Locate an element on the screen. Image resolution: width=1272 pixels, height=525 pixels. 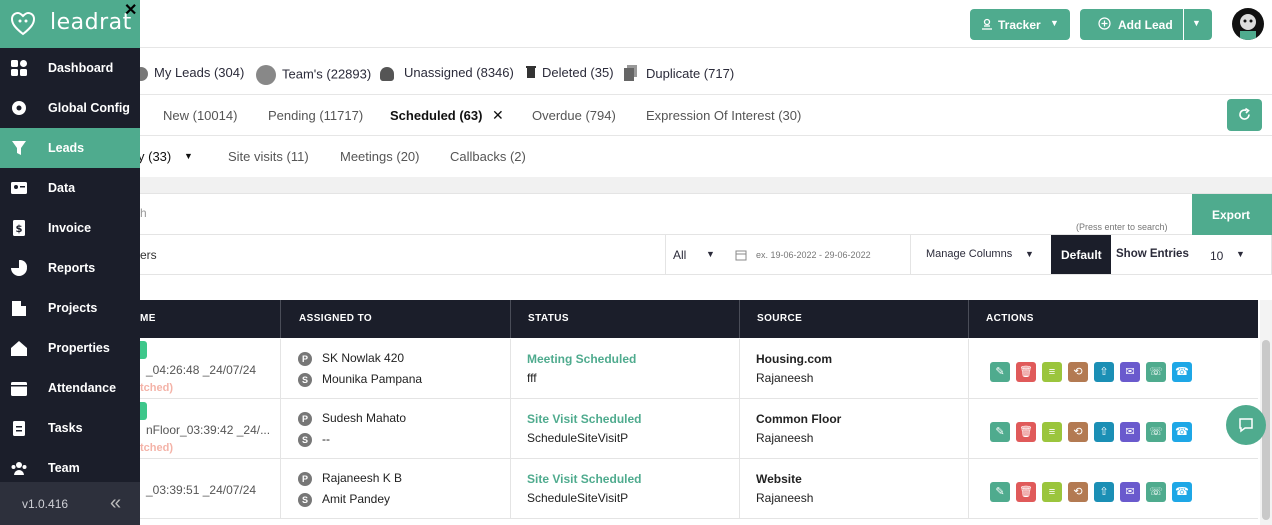
manage-columns-select: Manage Columns ▼ is located at coordinates (989, 254).